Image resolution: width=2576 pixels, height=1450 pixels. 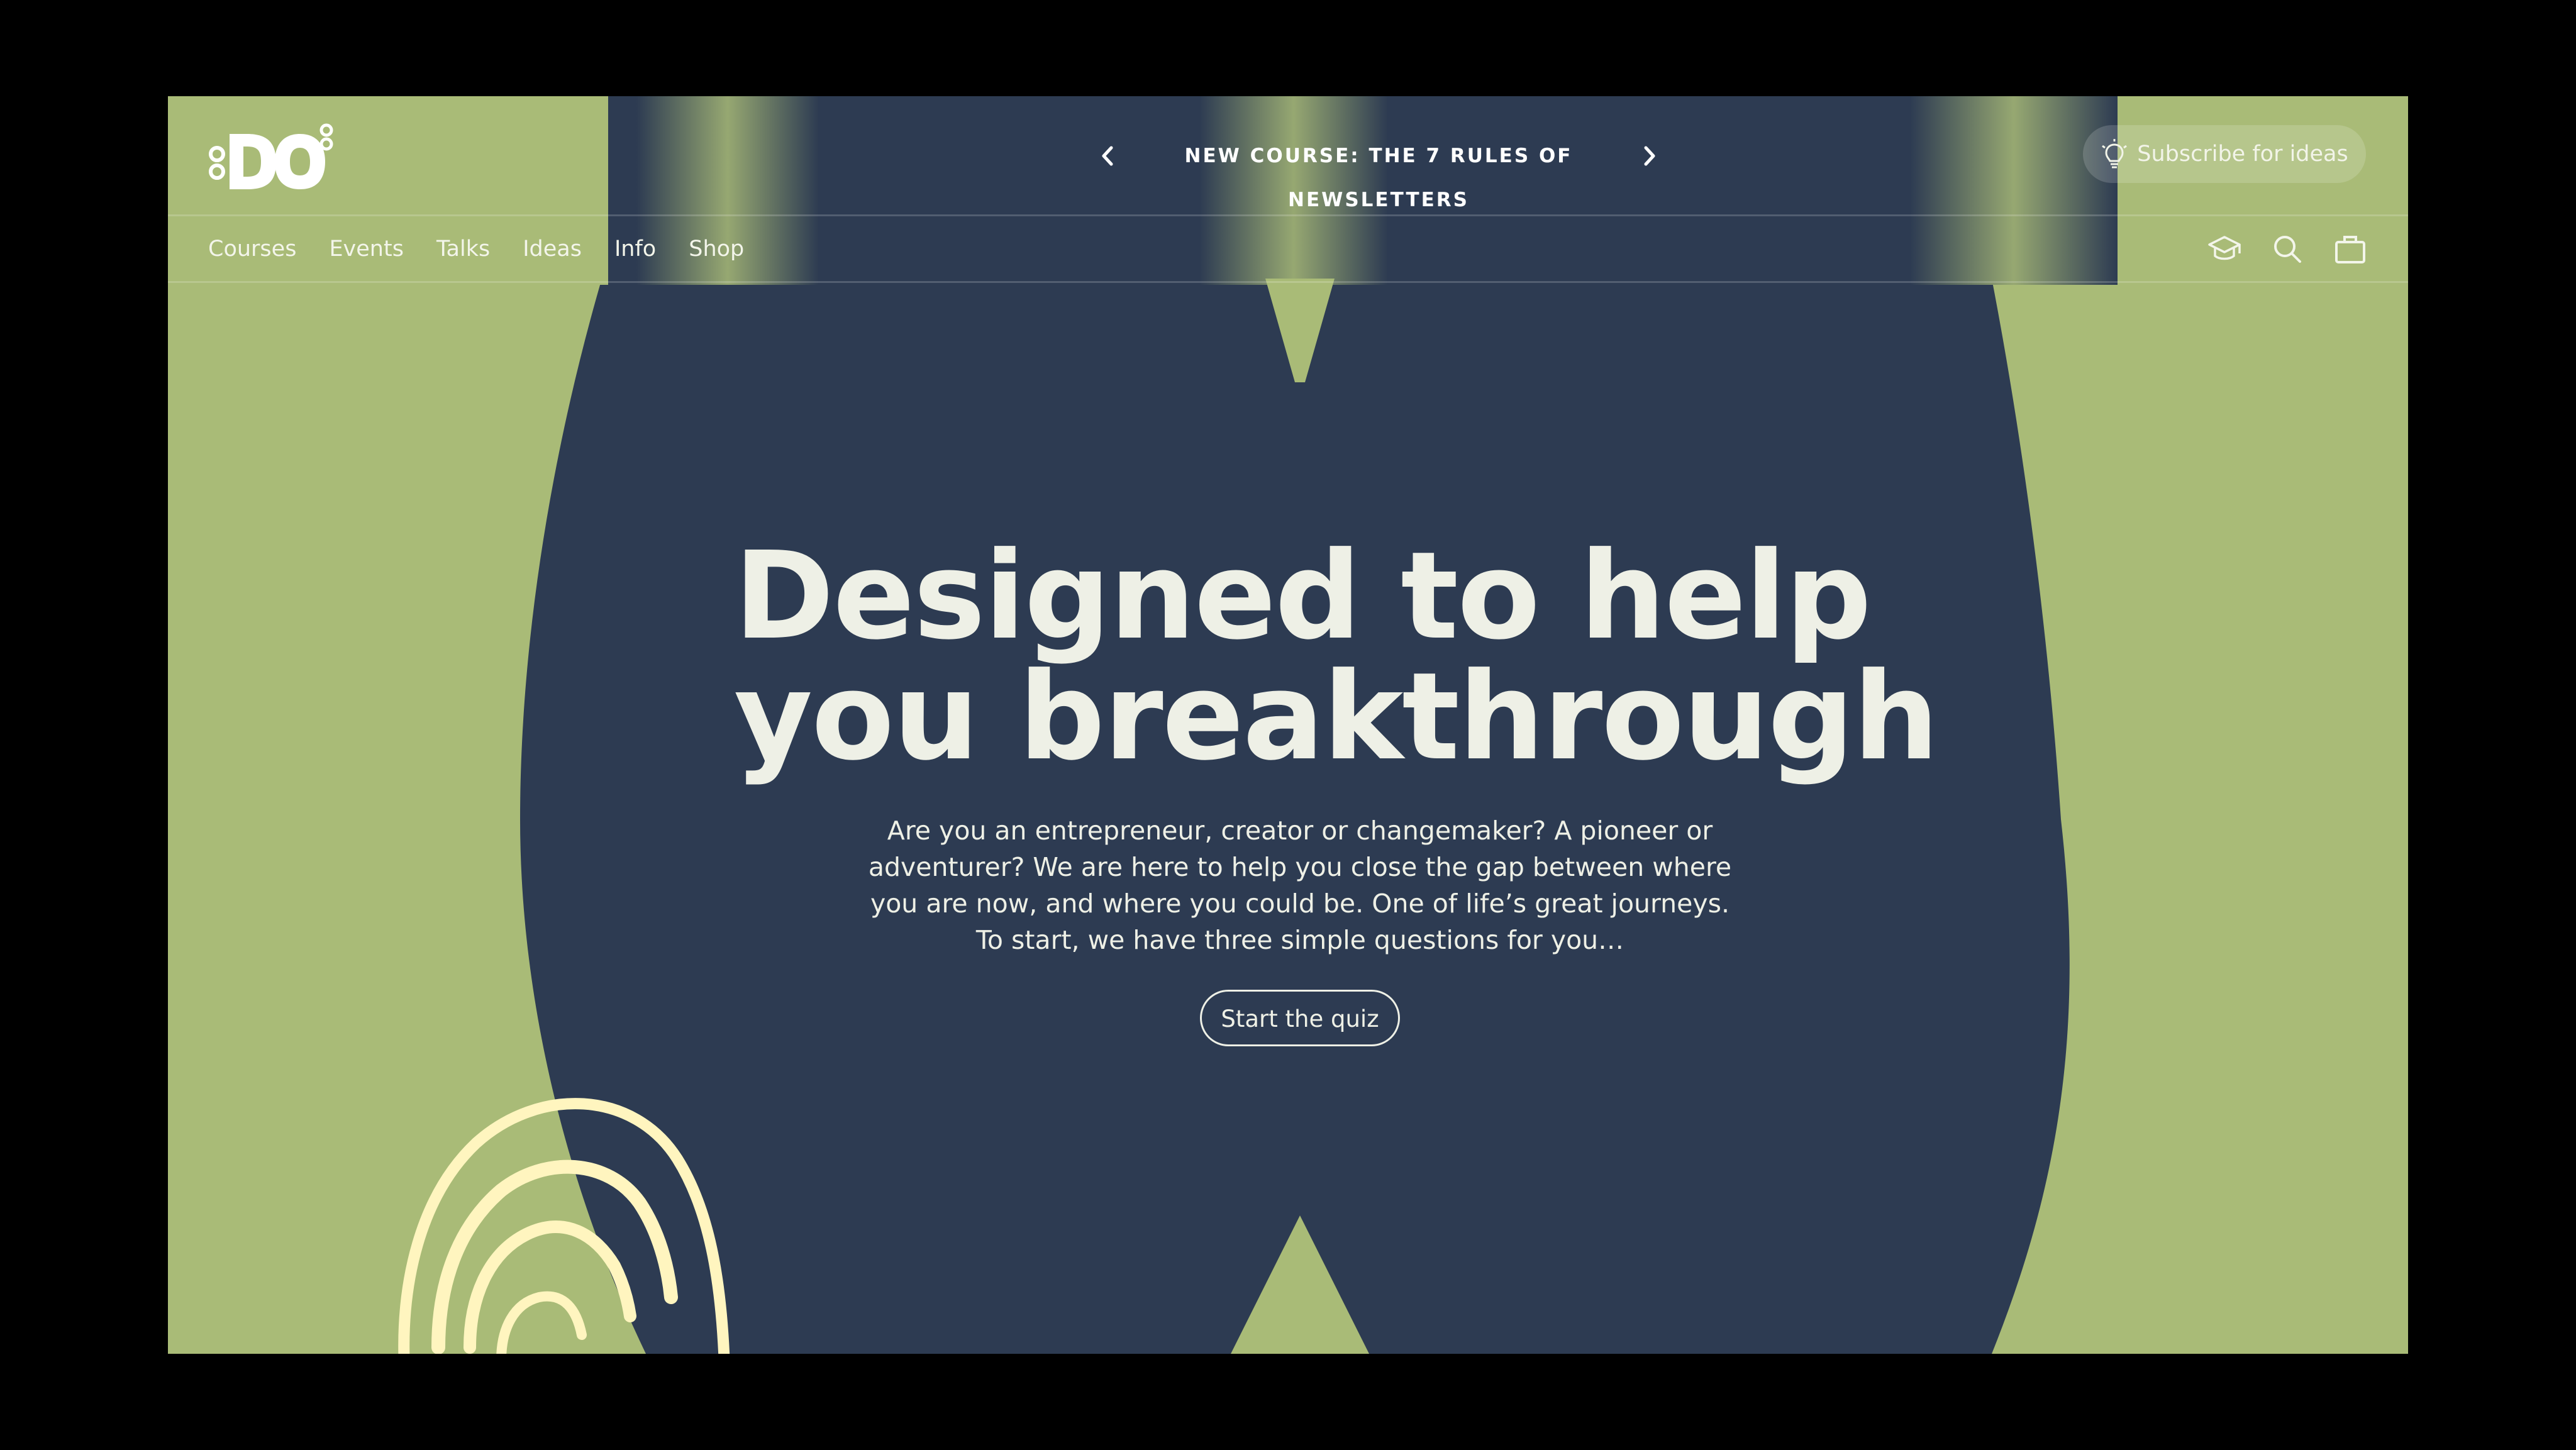 What do you see at coordinates (2115, 154) in the screenshot?
I see `lightbulb-icon` at bounding box center [2115, 154].